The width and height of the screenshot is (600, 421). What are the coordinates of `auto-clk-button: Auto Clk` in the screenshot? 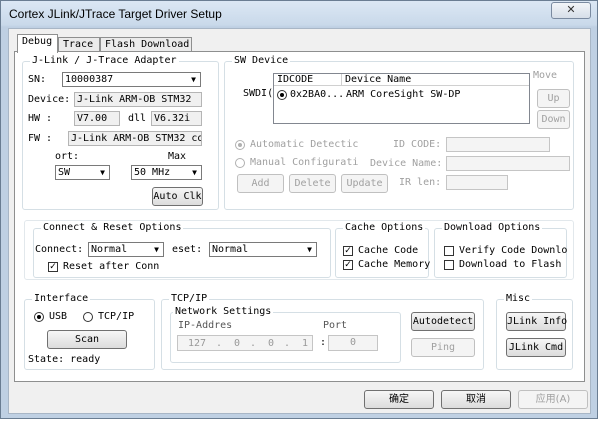 It's located at (177, 196).